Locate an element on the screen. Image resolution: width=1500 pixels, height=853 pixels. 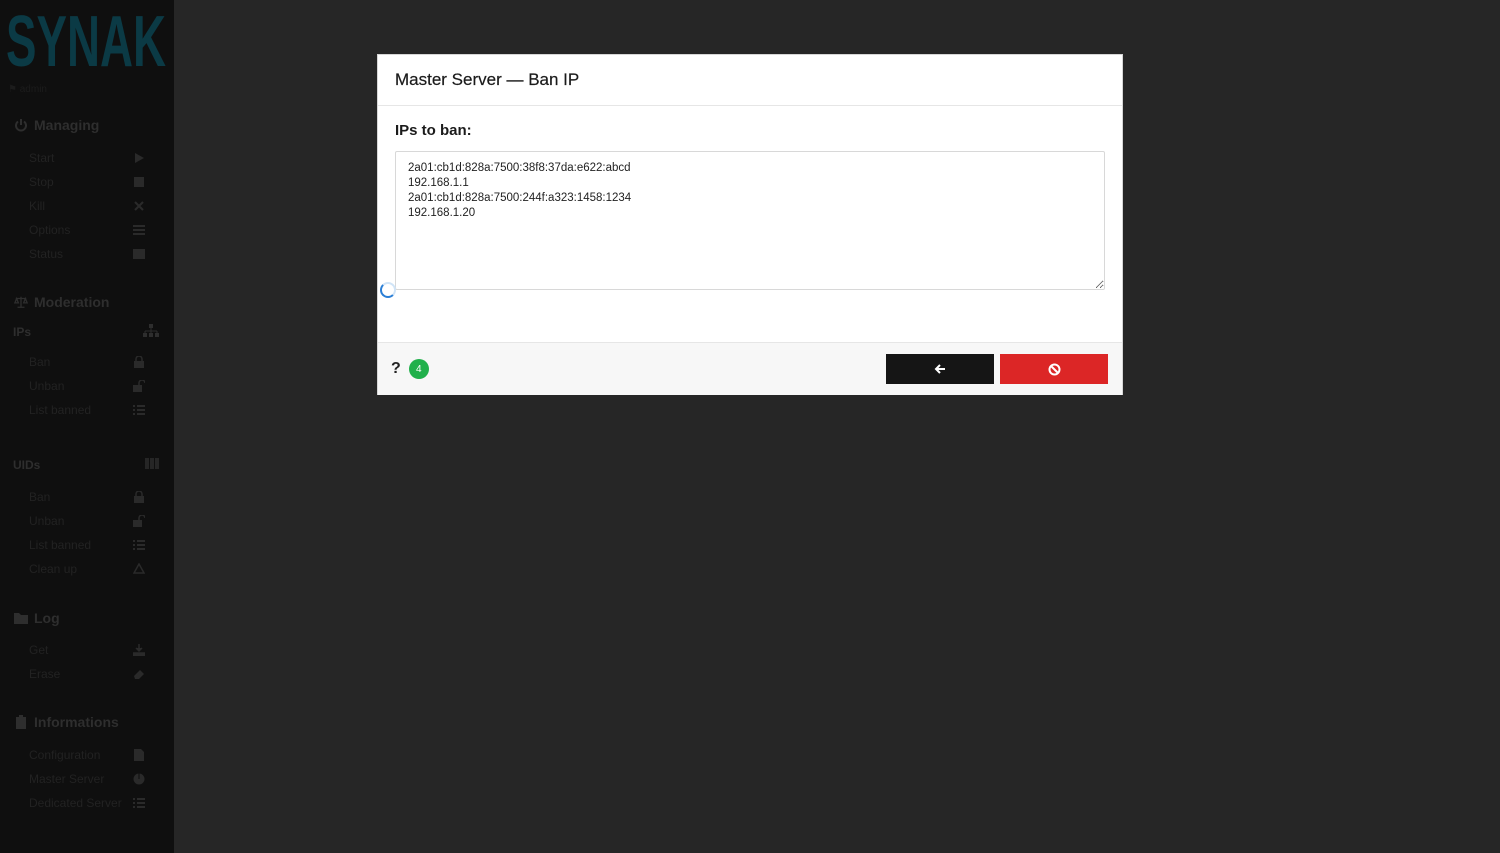
section-informations: Informations is located at coordinates (66, 722).